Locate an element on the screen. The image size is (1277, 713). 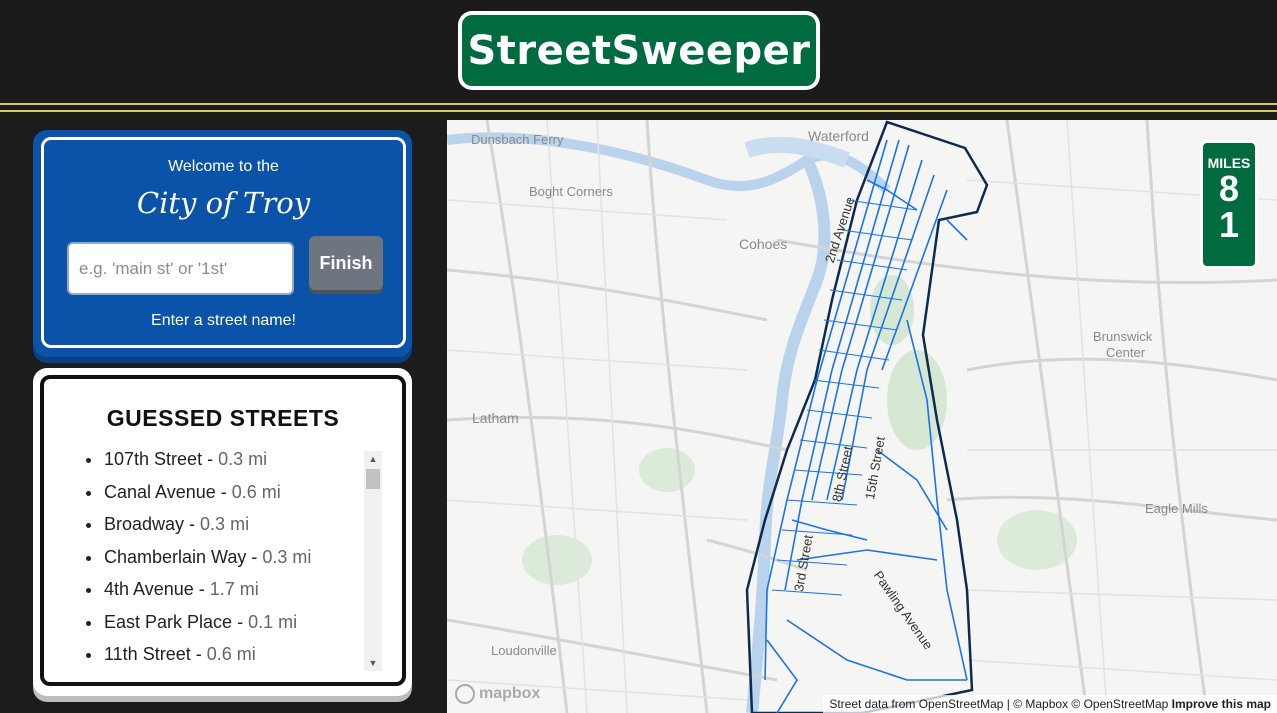
scrollbar: ▲ ▼ is located at coordinates (373, 561).